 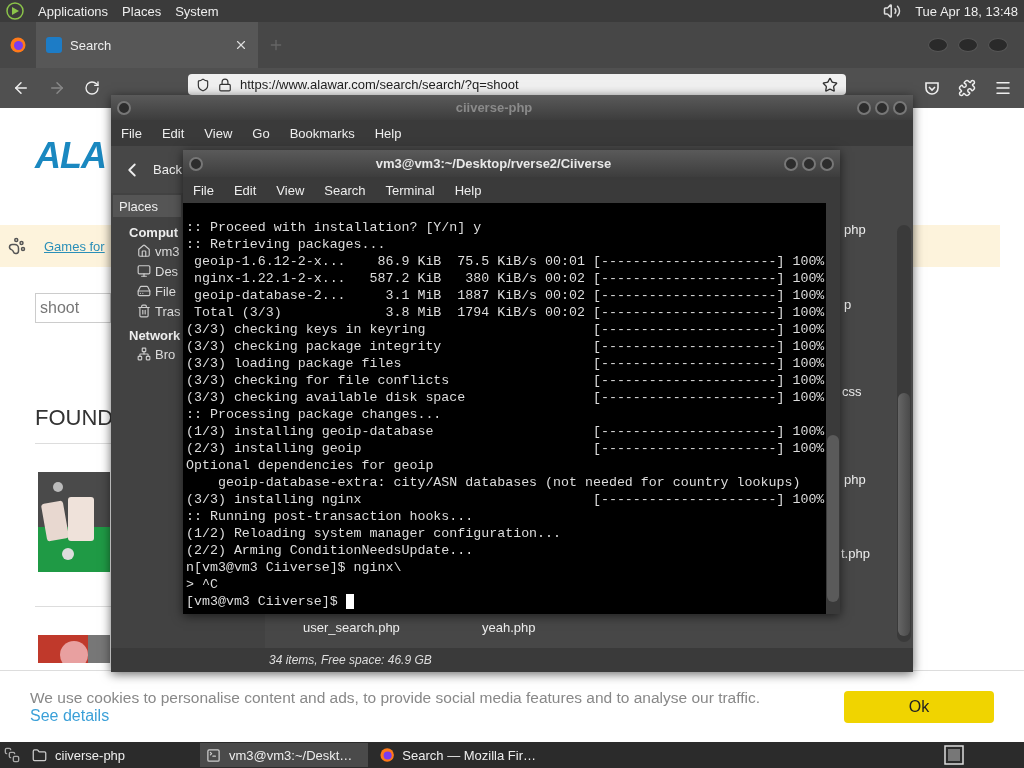 What do you see at coordinates (855, 553) in the screenshot?
I see `file-name: t.php` at bounding box center [855, 553].